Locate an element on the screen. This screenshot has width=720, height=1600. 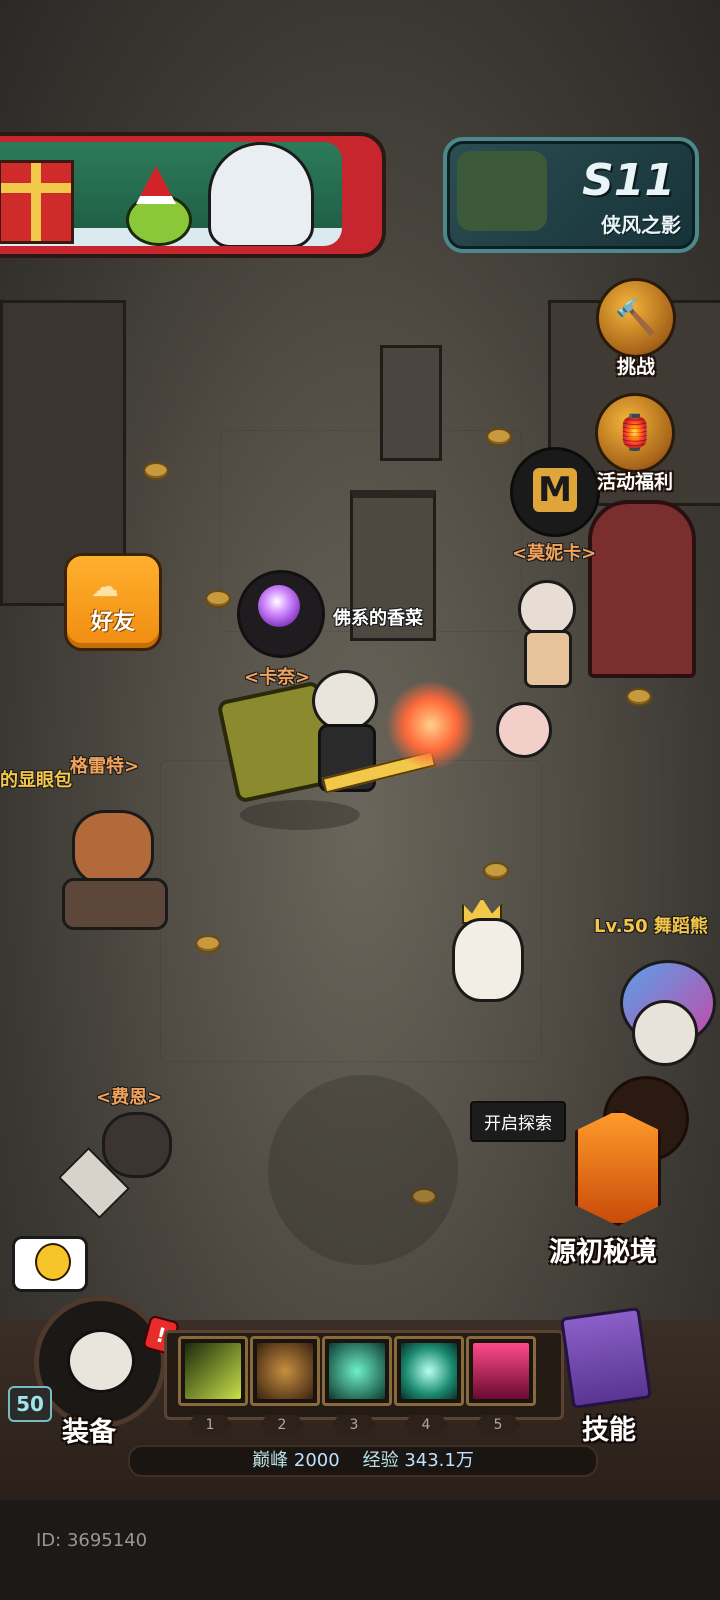
lantern-post is located at coordinates (411, 403).